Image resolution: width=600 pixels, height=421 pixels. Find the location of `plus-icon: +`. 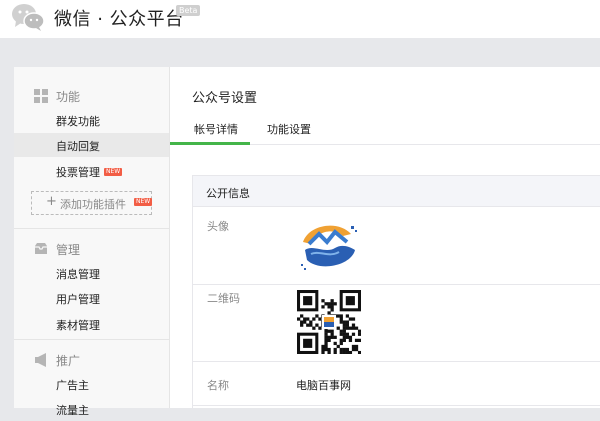

plus-icon: + is located at coordinates (51, 201).